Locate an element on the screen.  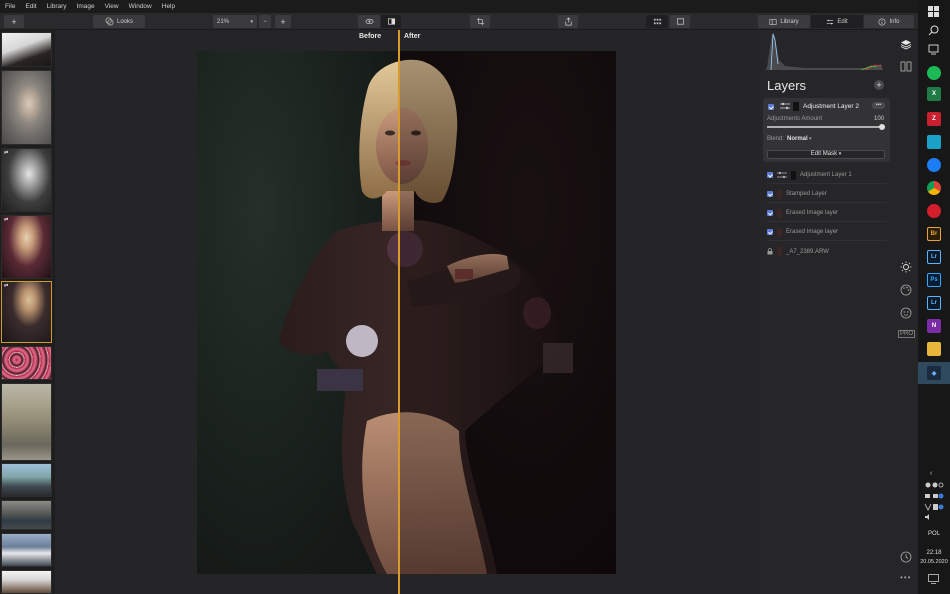
single-image-icon is located at coordinates (680, 21).